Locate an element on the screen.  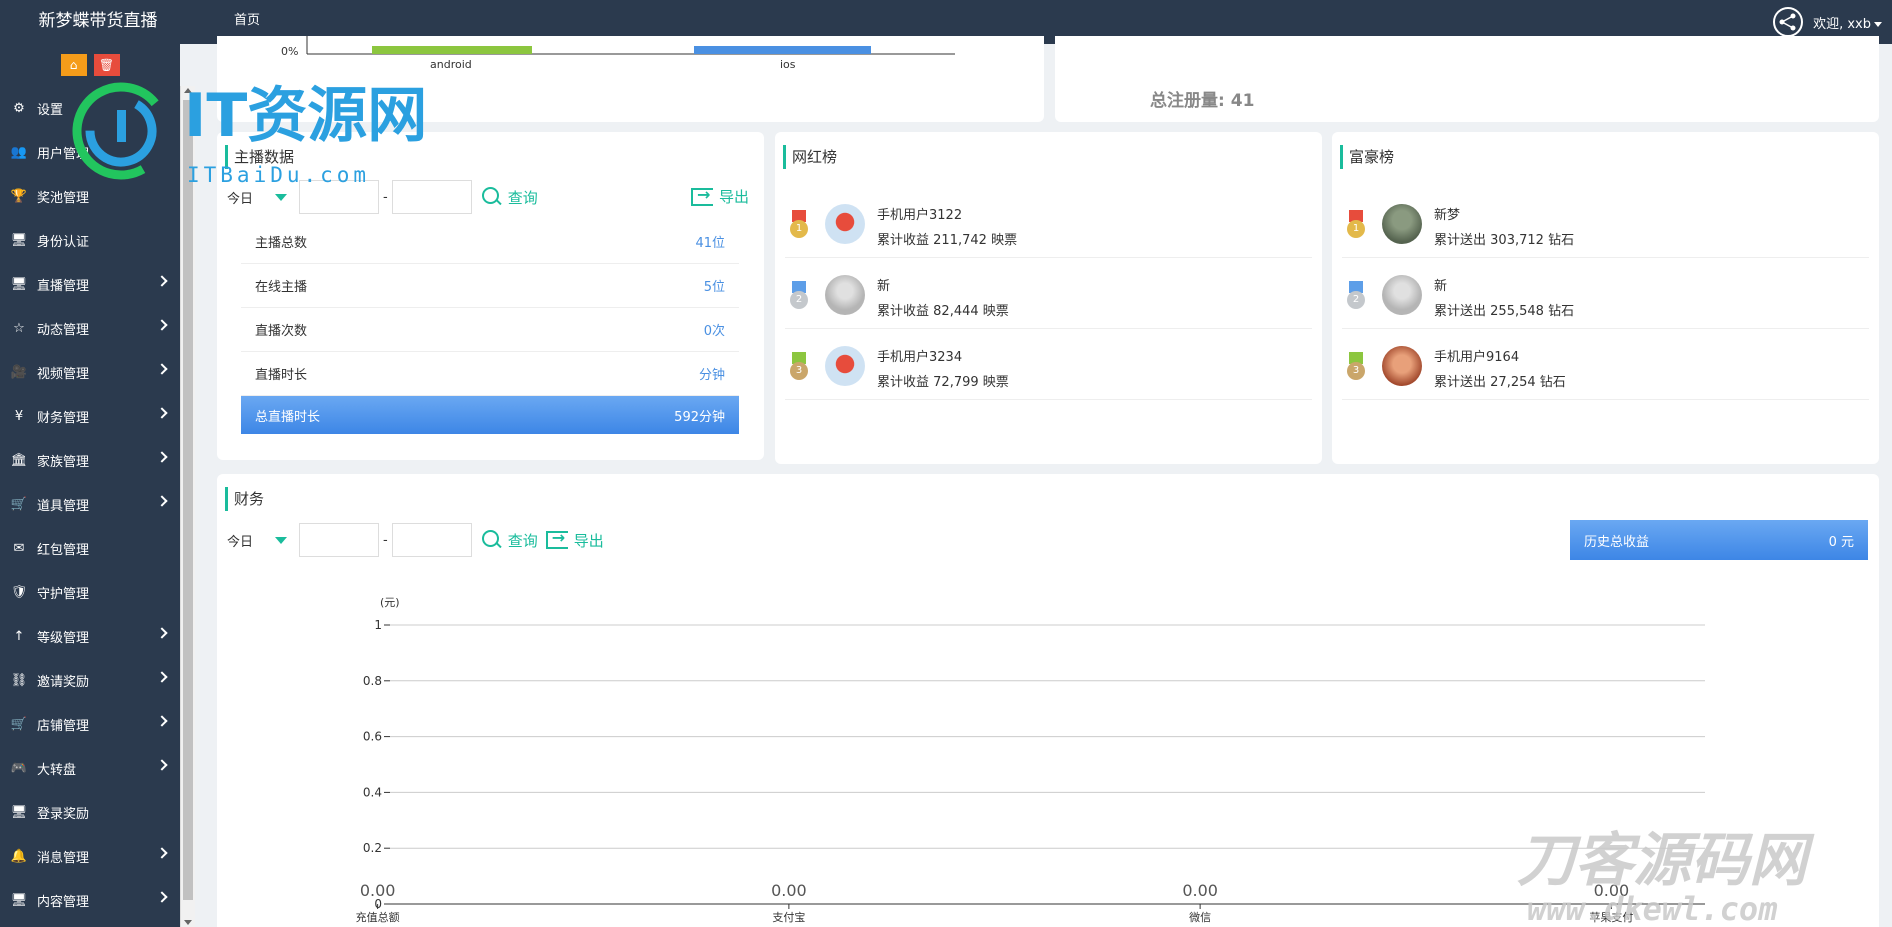
chart-y-tick-label: 1 is located at coordinates (378, 625).